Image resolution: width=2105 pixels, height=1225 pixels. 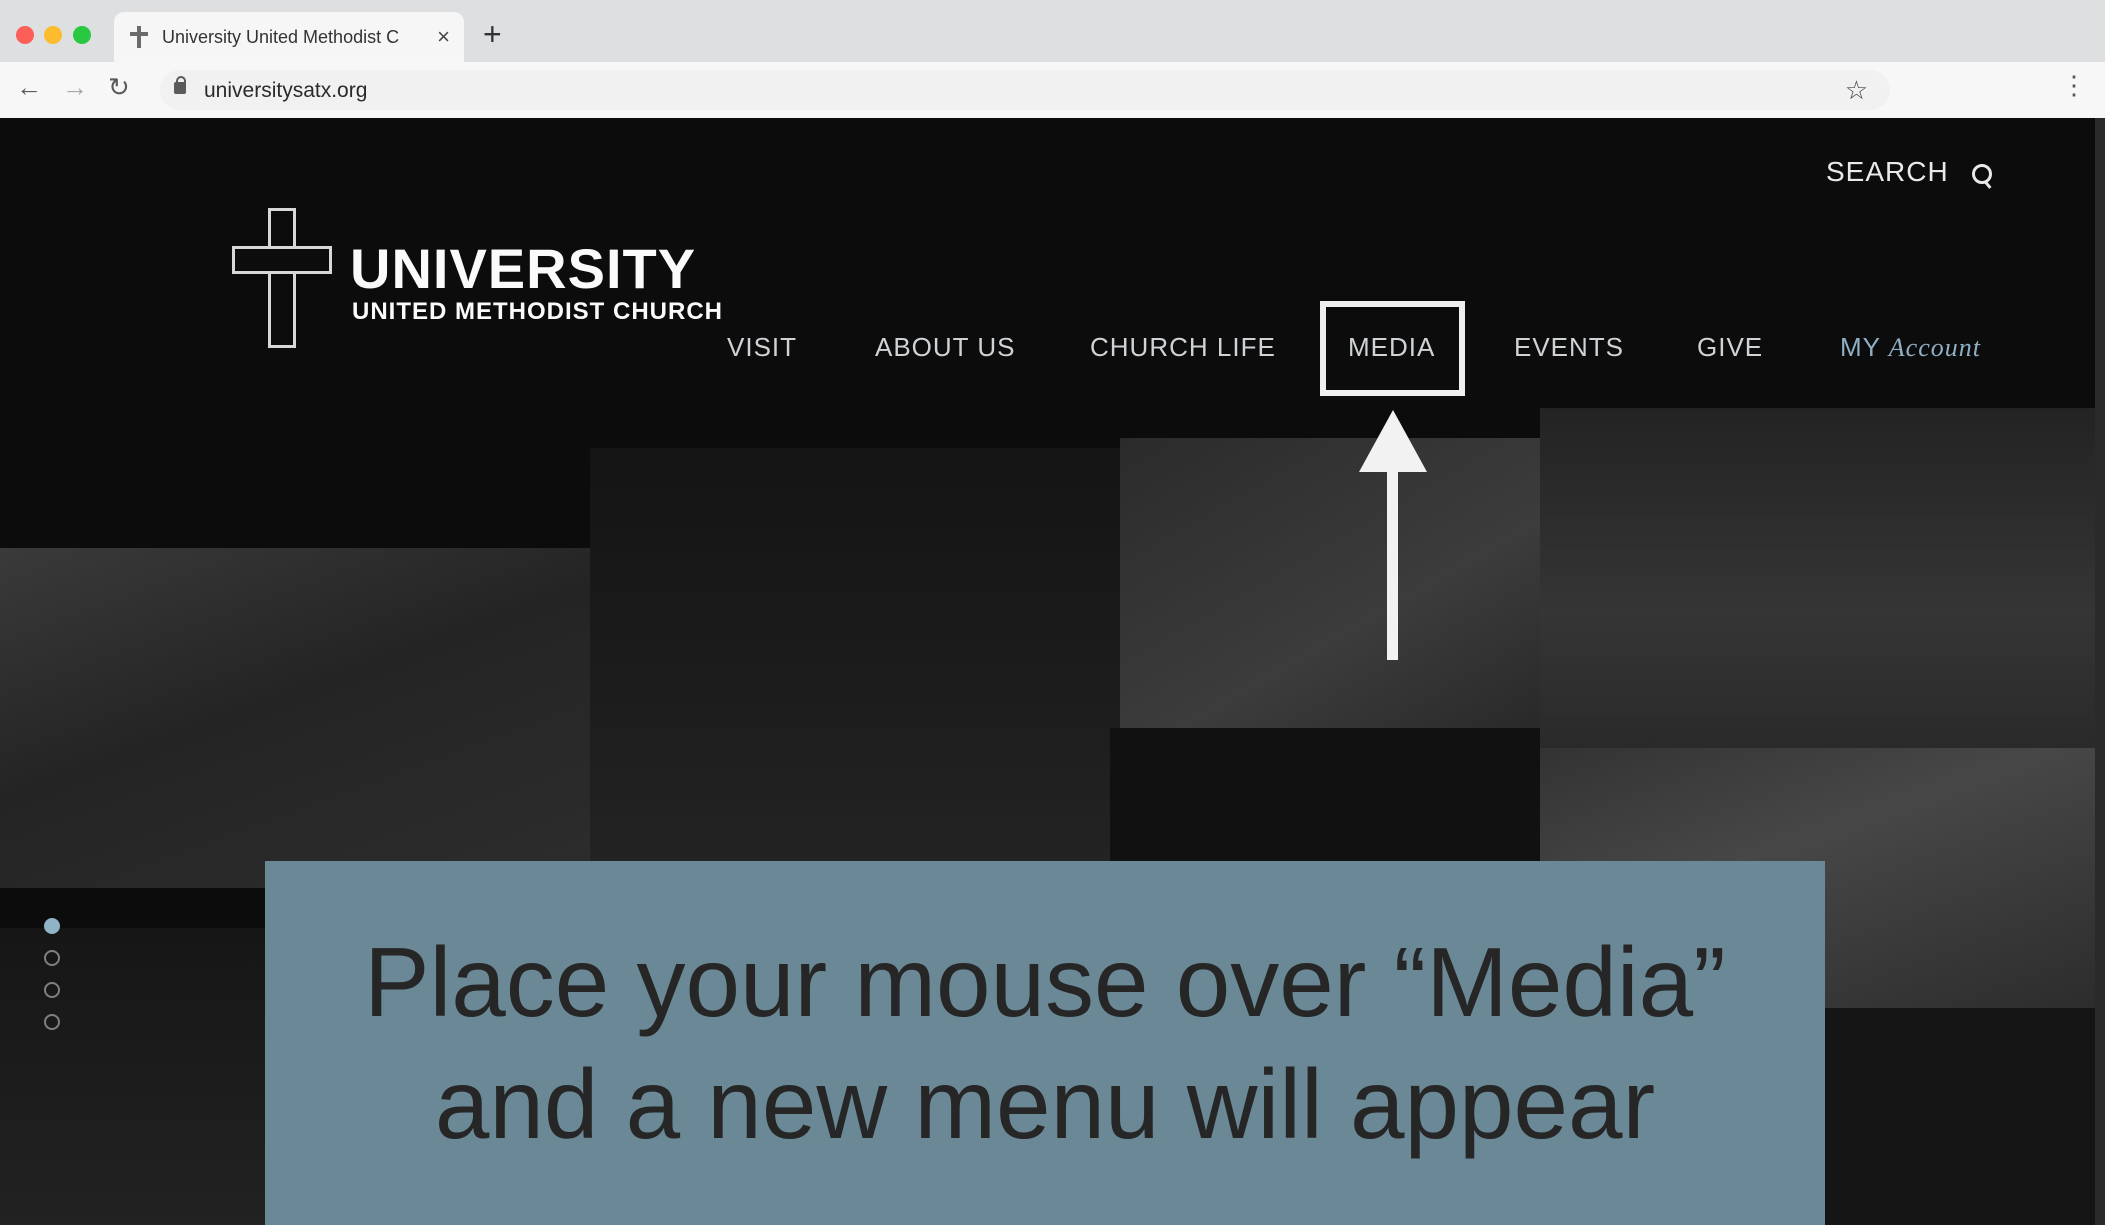 What do you see at coordinates (762, 347) in the screenshot?
I see `nav-visit: VISIT` at bounding box center [762, 347].